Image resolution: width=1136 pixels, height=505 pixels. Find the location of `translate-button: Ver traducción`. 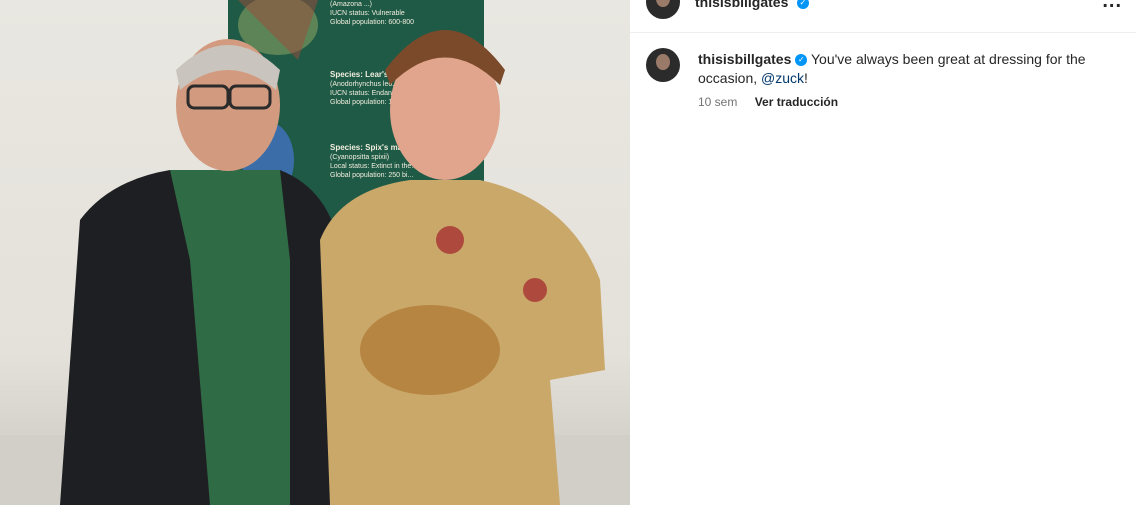

translate-button: Ver traducción is located at coordinates (796, 102).